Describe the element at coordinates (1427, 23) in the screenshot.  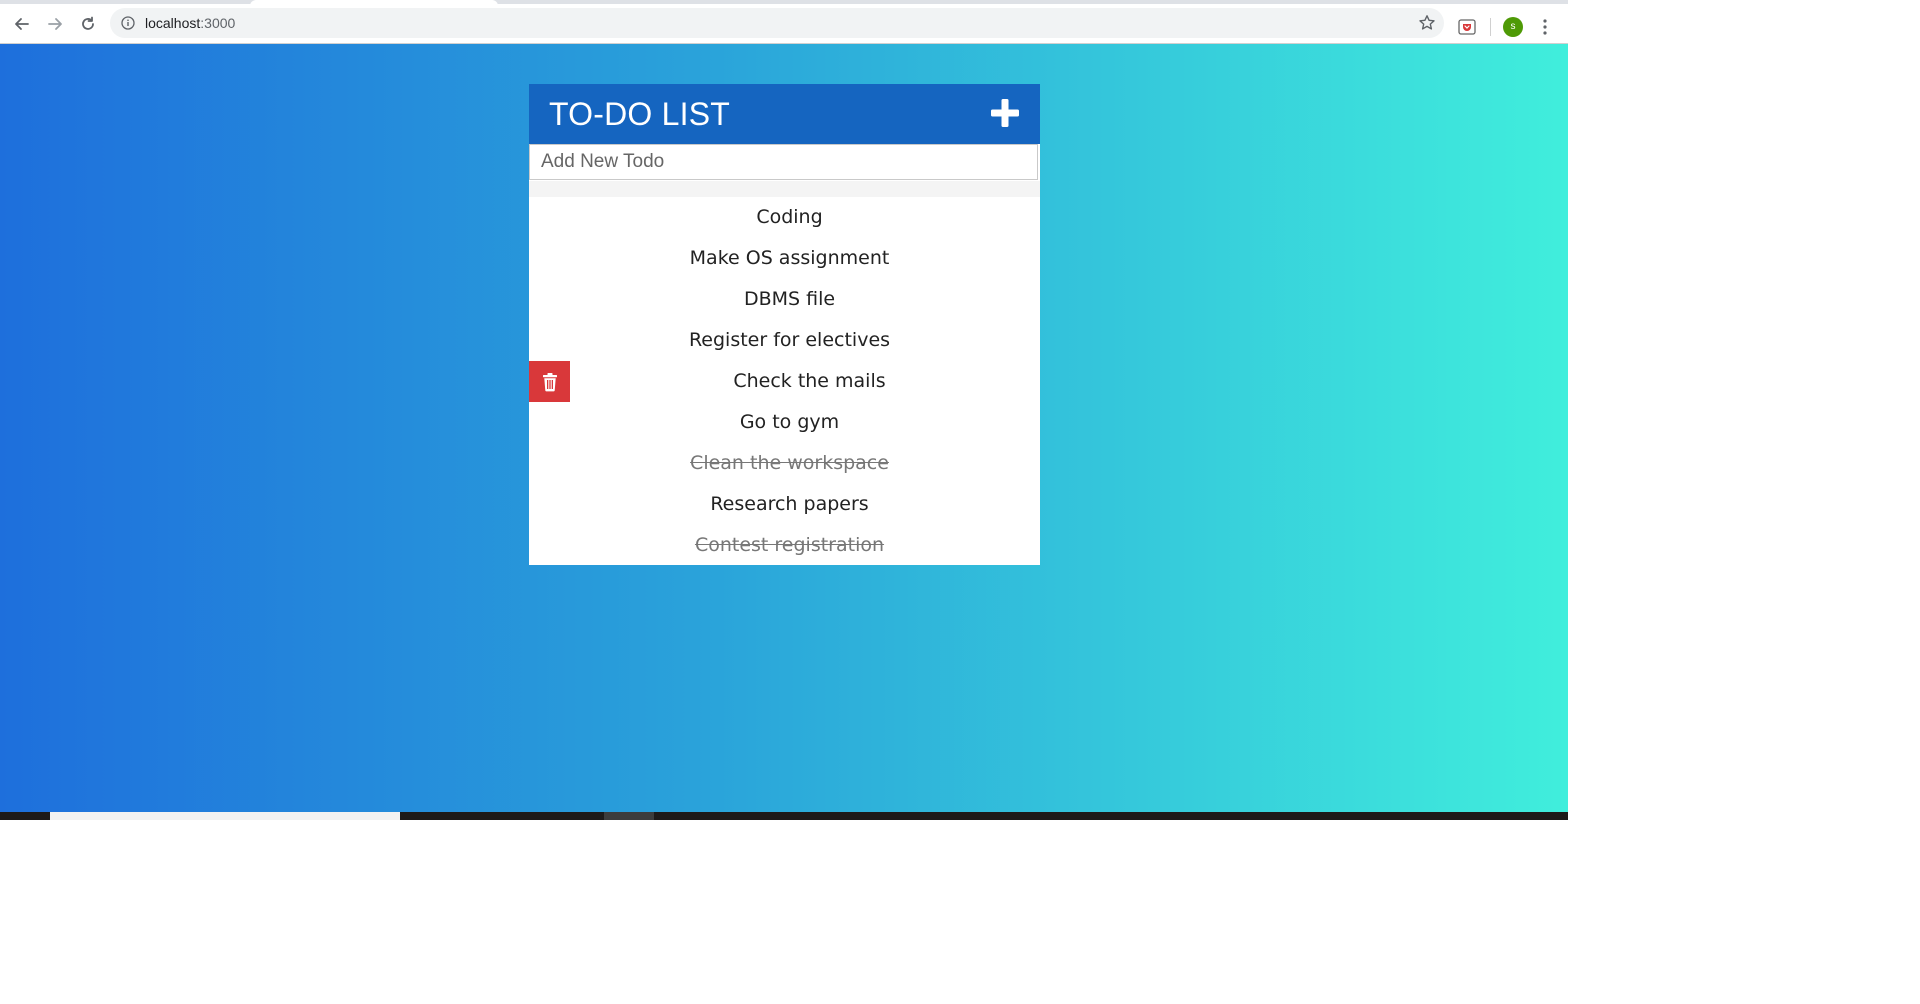
I see `bookmark-star-icon` at that location.